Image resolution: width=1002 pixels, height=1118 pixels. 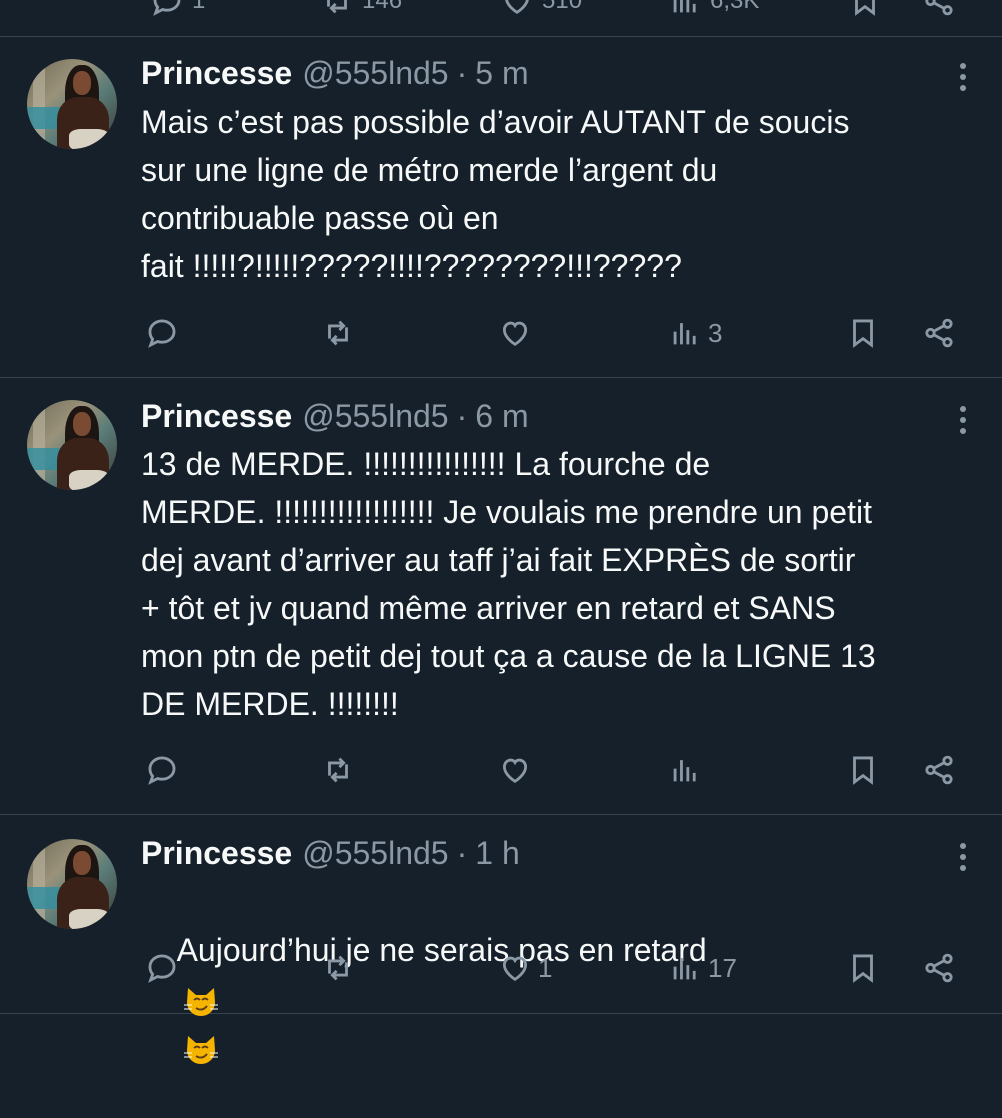 I want to click on tweet-action-bar, so click(x=501, y=770).